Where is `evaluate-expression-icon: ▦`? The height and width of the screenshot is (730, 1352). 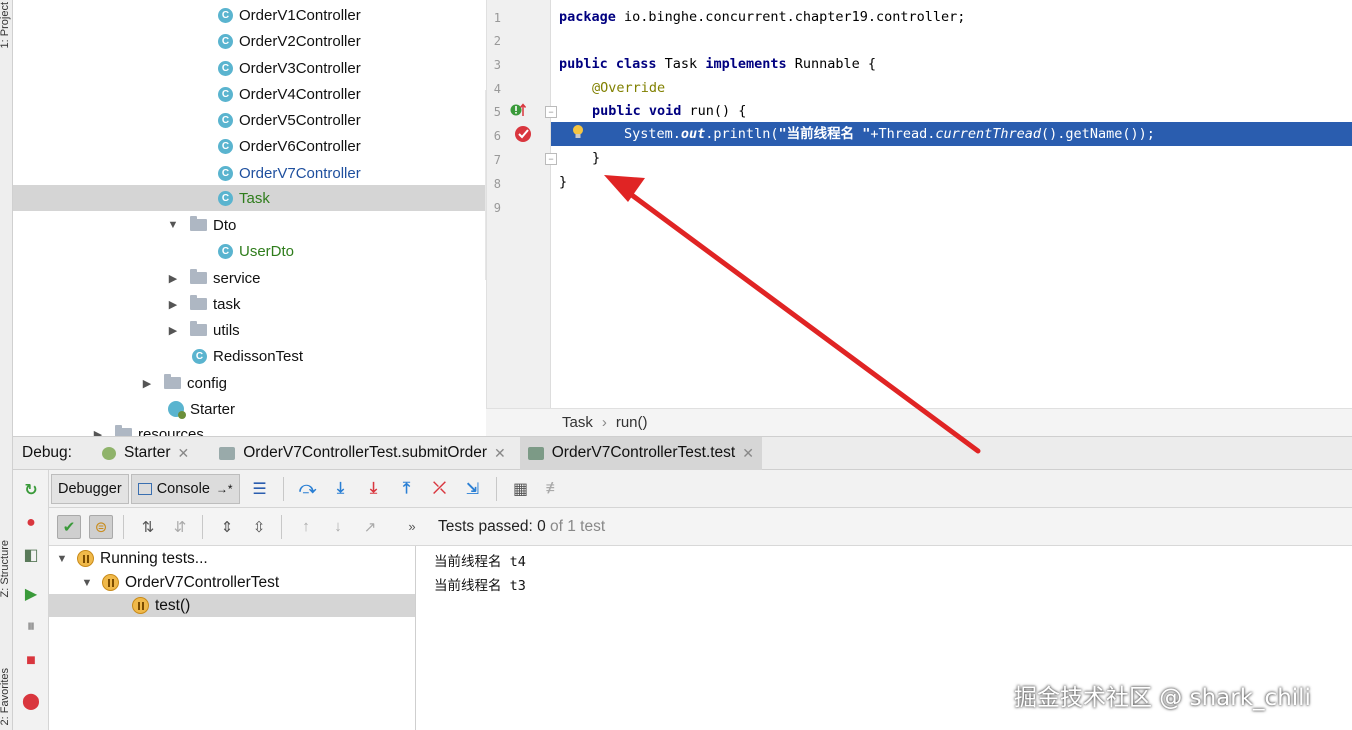
evaluate-expression-icon: ▦ is located at coordinates (521, 489).